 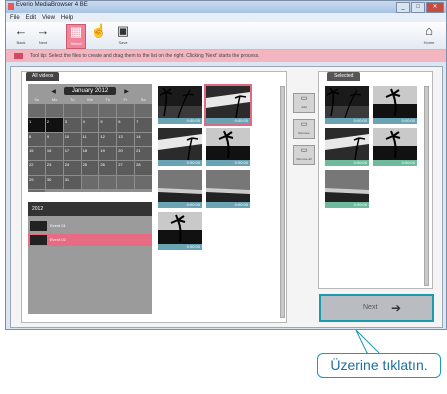 I want to click on minimize-button: _, so click(x=403, y=7).